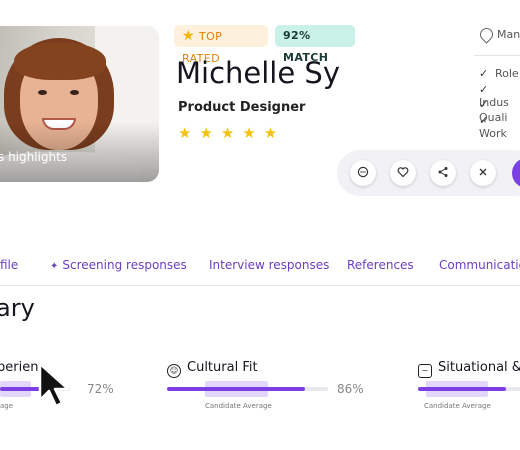 The image size is (520, 450). I want to click on chart-icon: ~, so click(425, 371).